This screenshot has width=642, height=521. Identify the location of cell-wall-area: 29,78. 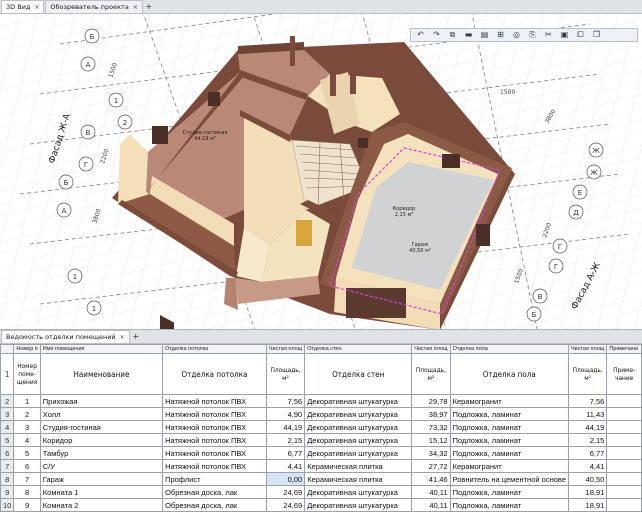
(431, 401).